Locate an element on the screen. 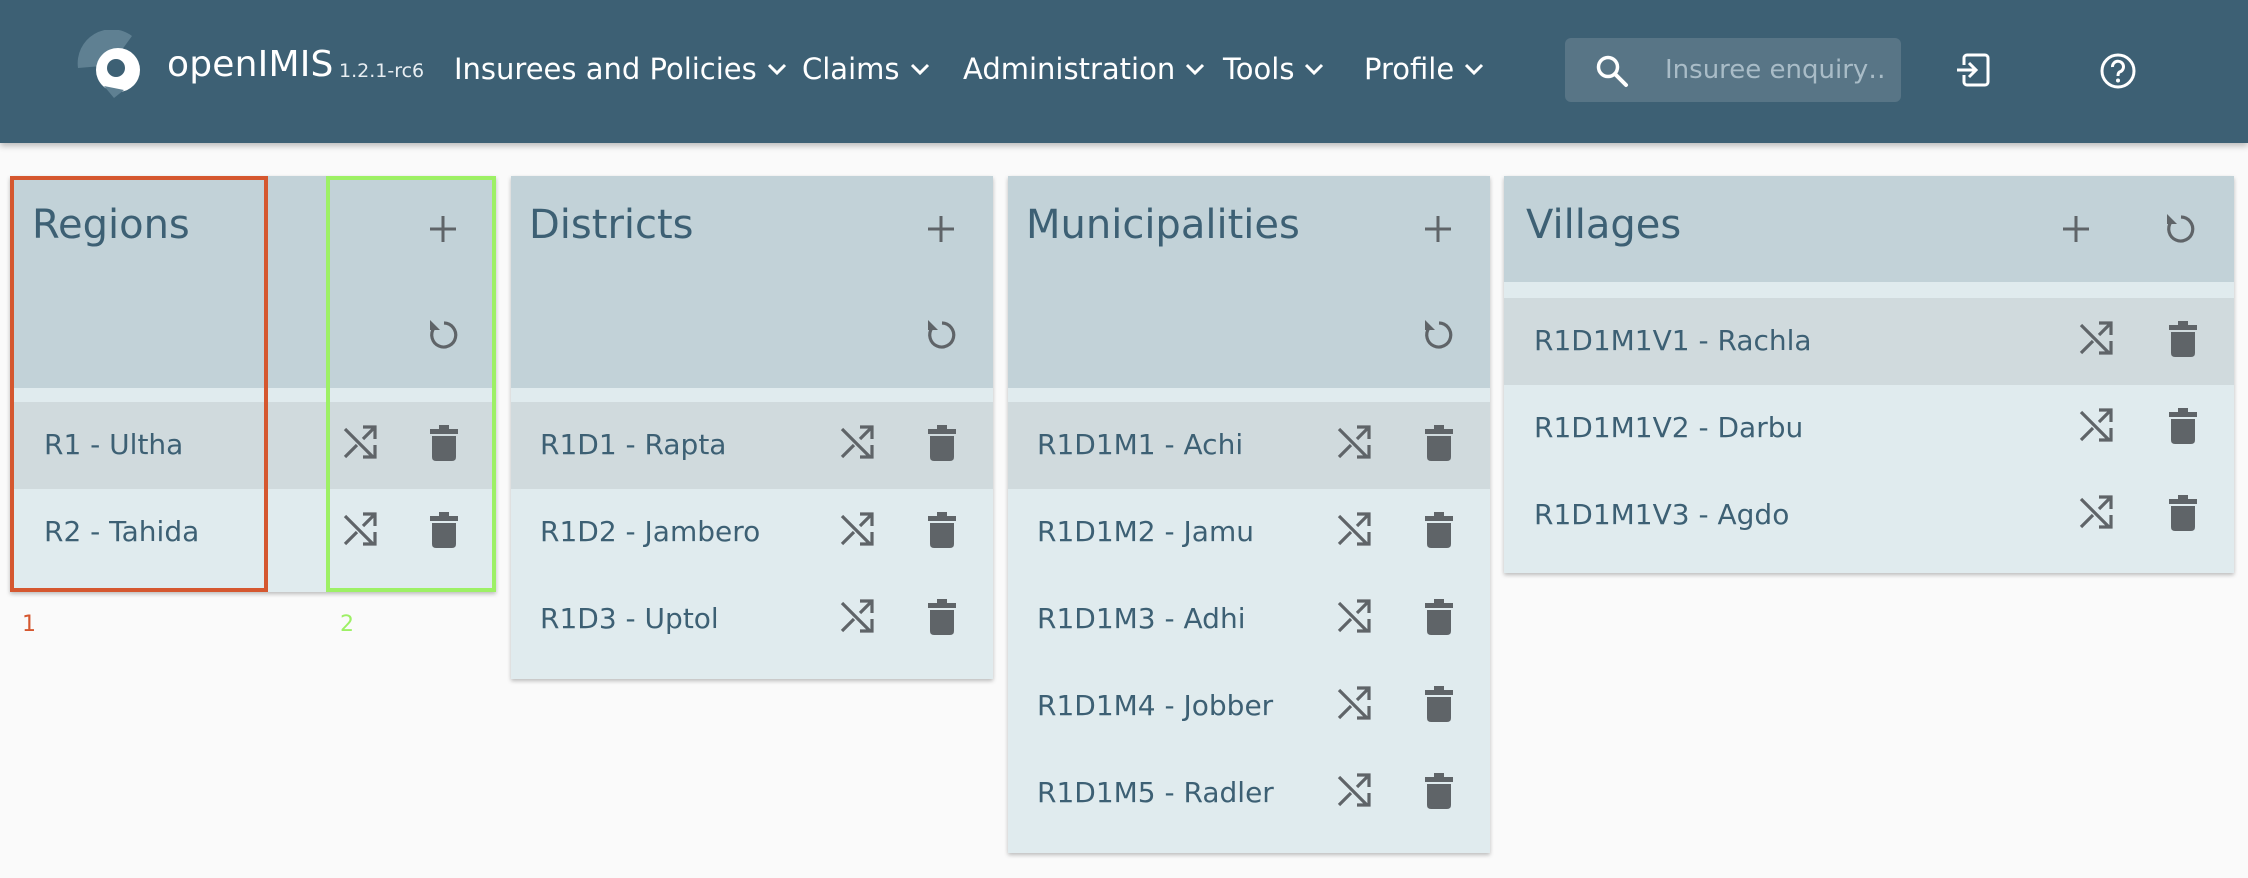 Image resolution: width=2248 pixels, height=878 pixels. app-version: 1.2.1-rc6 is located at coordinates (382, 71).